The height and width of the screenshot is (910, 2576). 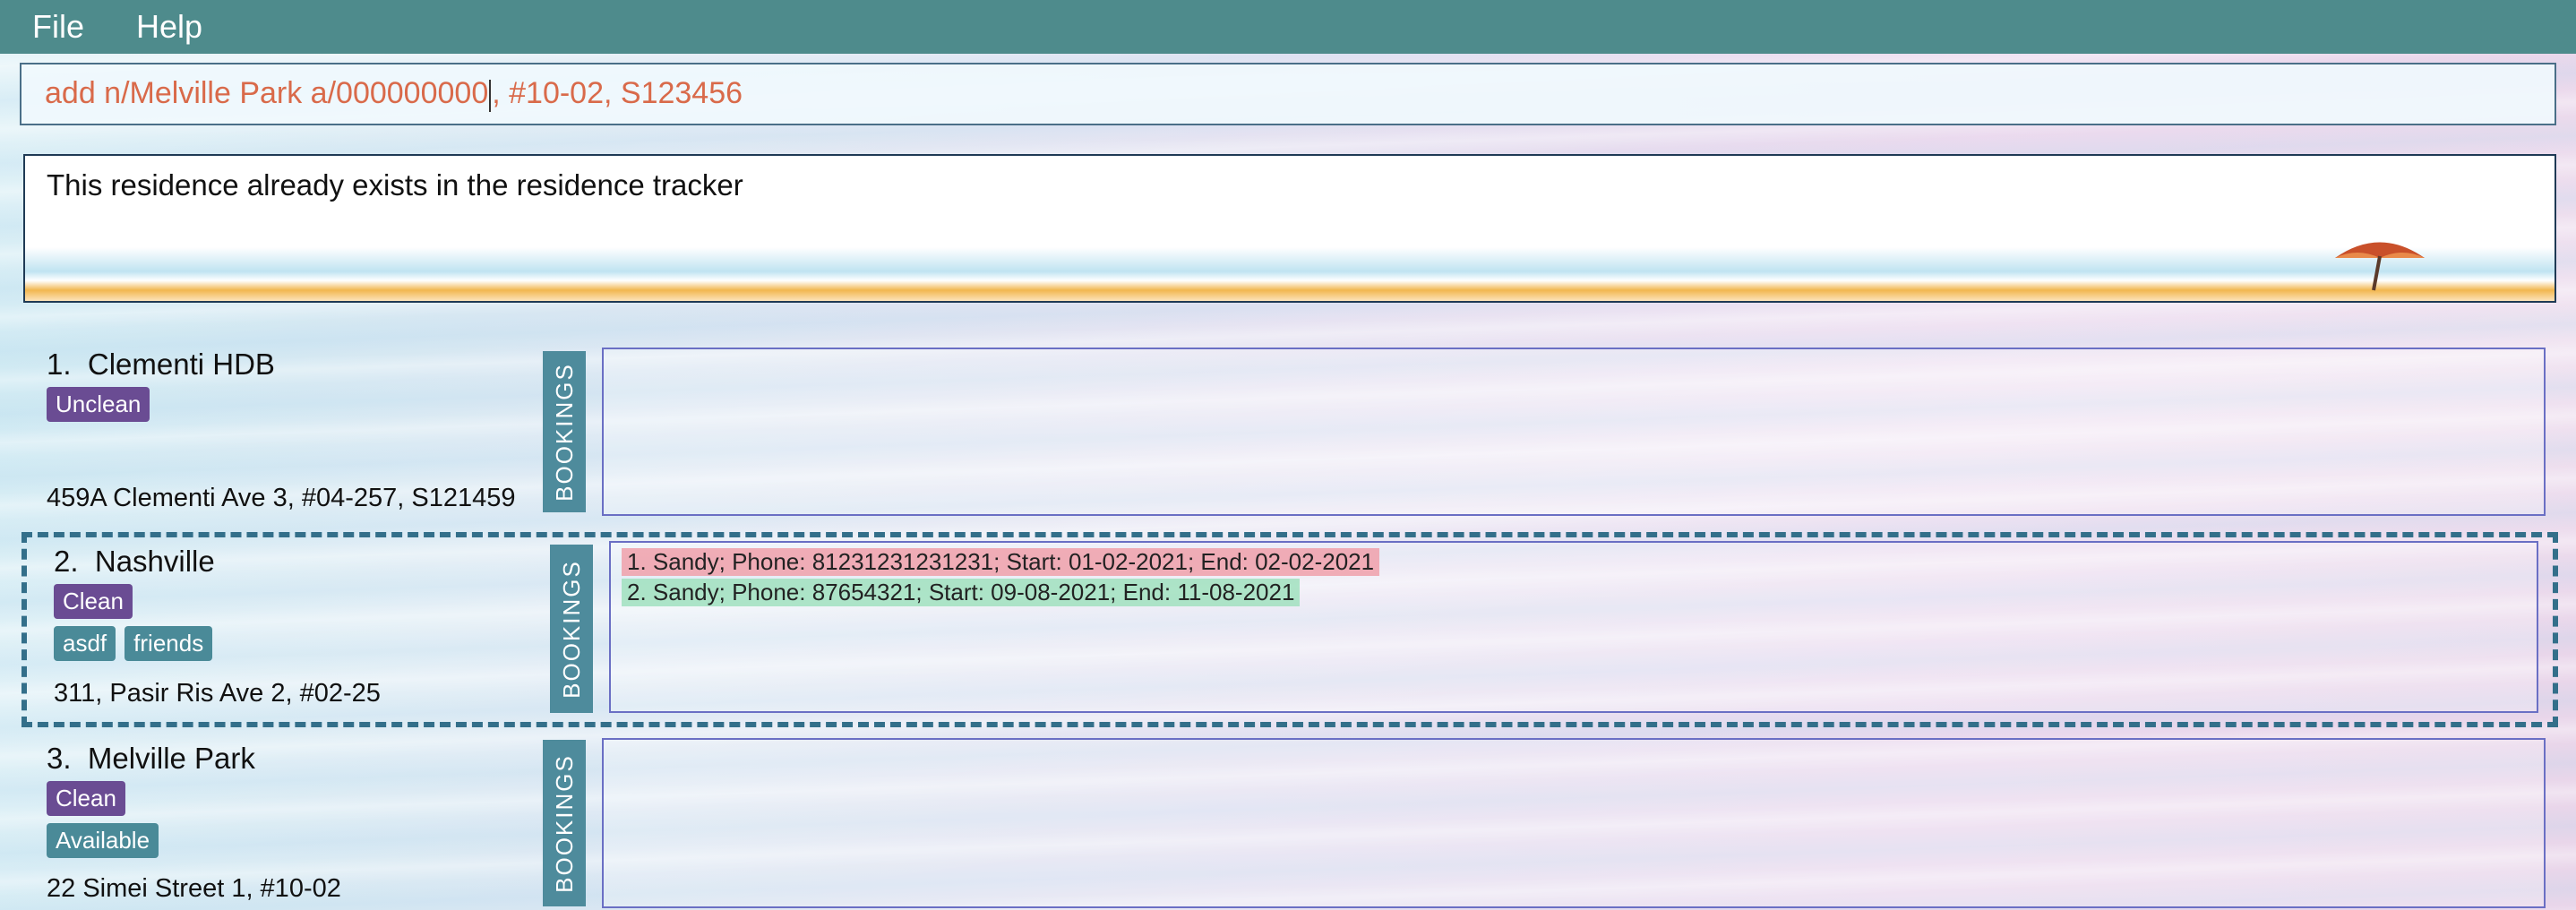 I want to click on beach-umbrella-icon, so click(x=2380, y=266).